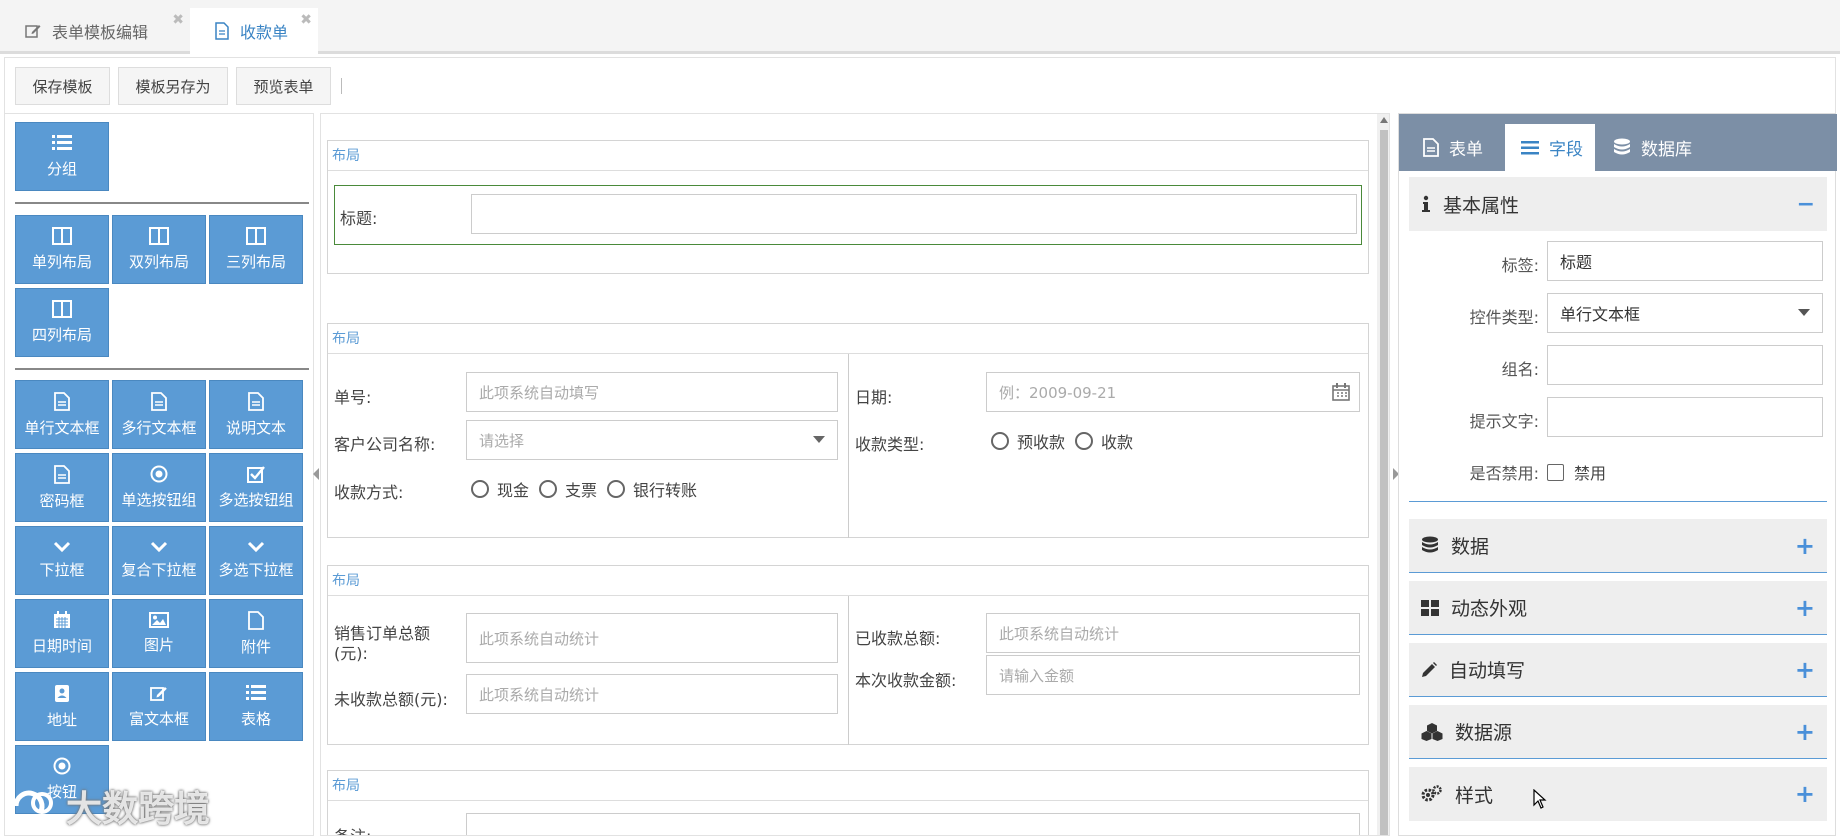  I want to click on divider, so click(162, 203).